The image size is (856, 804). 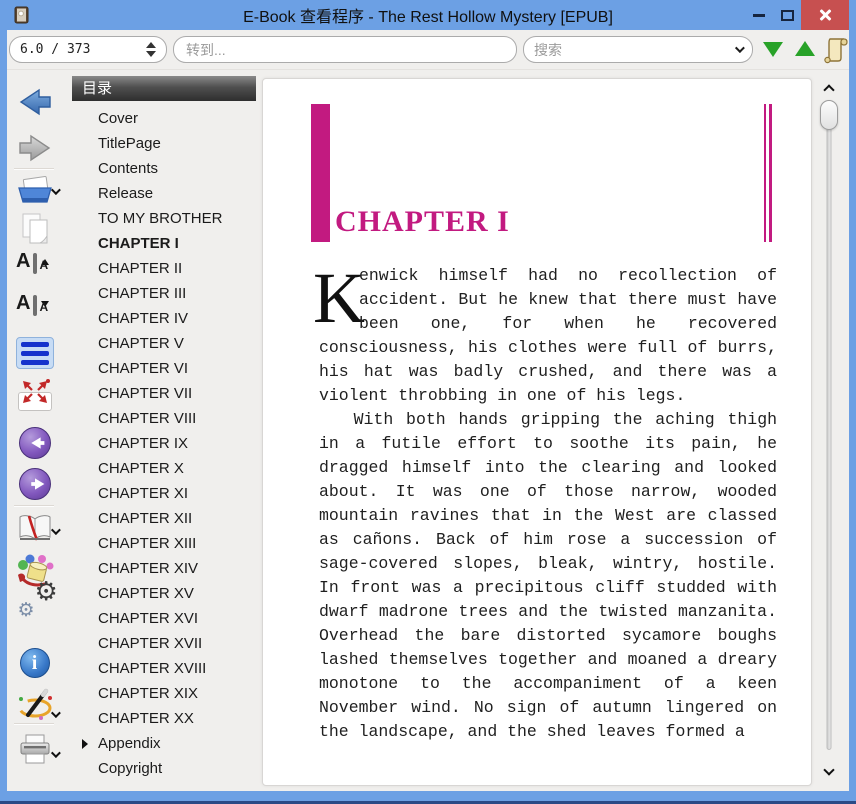 I want to click on toc-item: CHAPTER IX, so click(x=160, y=443).